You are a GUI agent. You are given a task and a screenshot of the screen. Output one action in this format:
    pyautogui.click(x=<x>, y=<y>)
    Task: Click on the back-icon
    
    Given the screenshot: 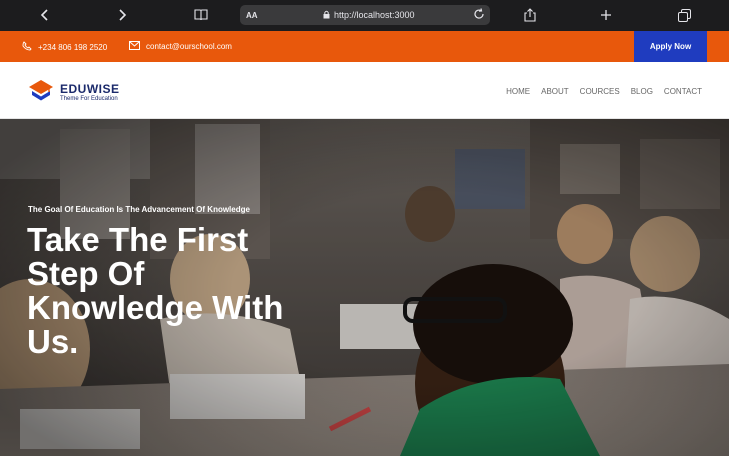 What is the action you would take?
    pyautogui.click(x=45, y=15)
    